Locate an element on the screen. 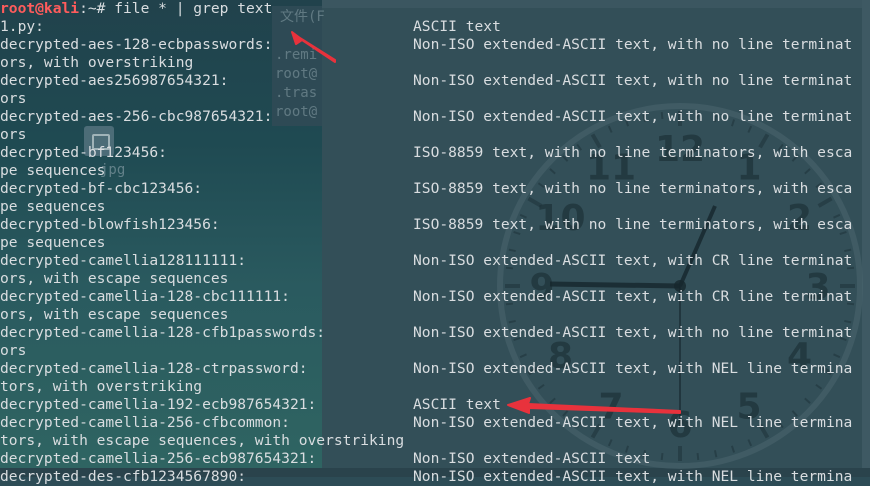 This screenshot has height=486, width=870. terminal-prompt-line: root@kali:~# file * | grep text is located at coordinates (136, 9).